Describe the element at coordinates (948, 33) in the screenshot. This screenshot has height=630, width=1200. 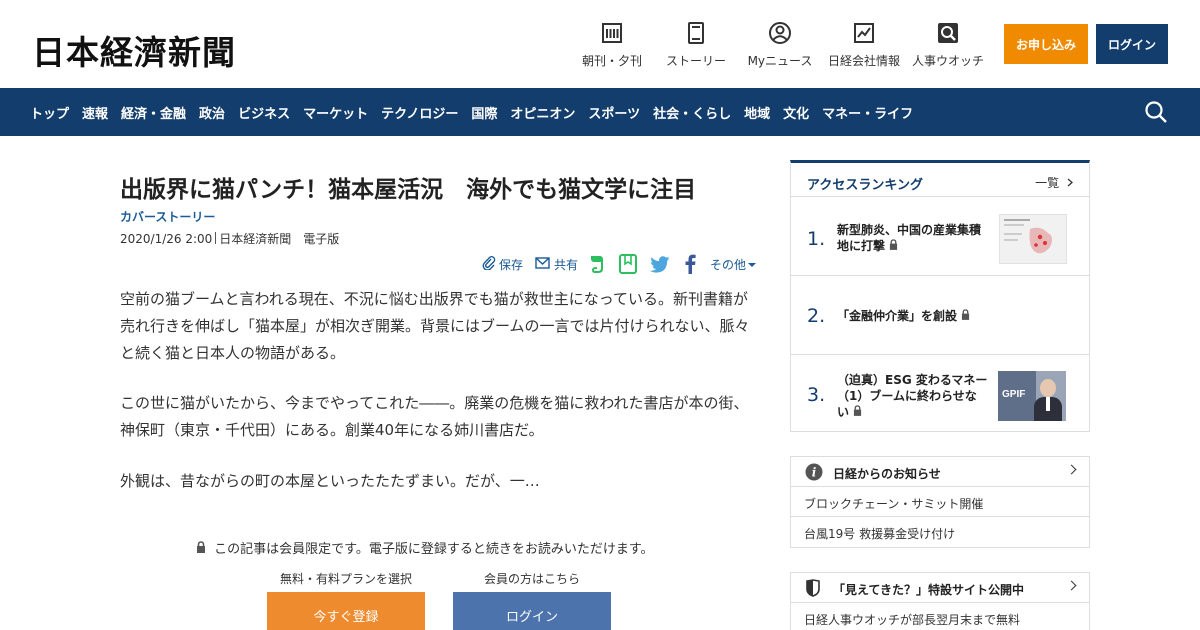
I see `search-person-icon` at that location.